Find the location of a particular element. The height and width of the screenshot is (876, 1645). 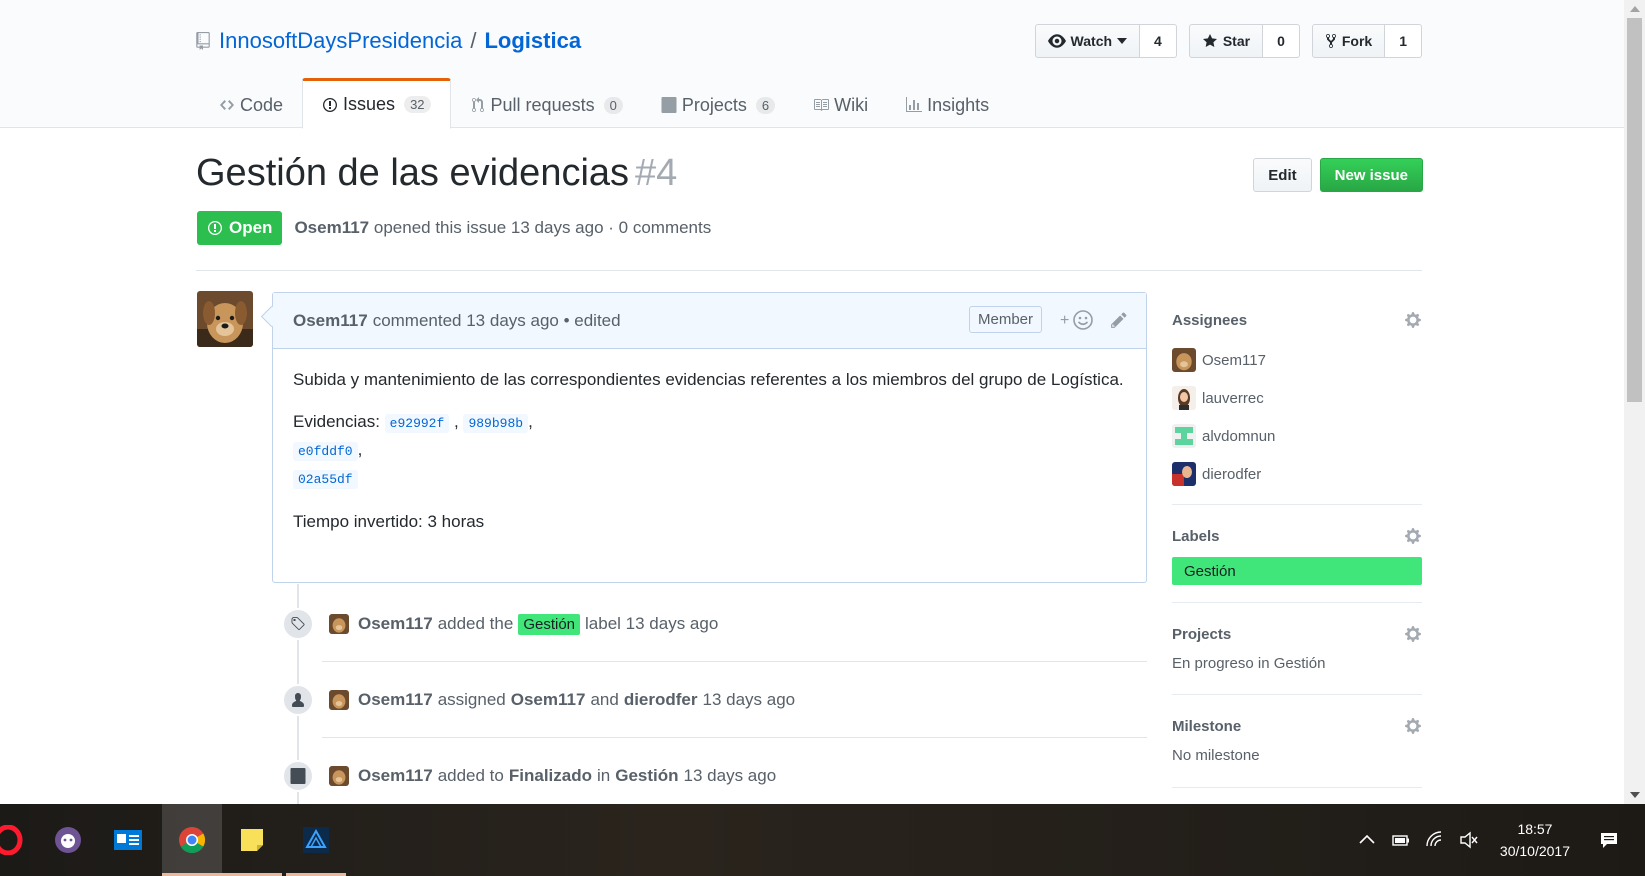

taskbar-chrome is located at coordinates (192, 840).